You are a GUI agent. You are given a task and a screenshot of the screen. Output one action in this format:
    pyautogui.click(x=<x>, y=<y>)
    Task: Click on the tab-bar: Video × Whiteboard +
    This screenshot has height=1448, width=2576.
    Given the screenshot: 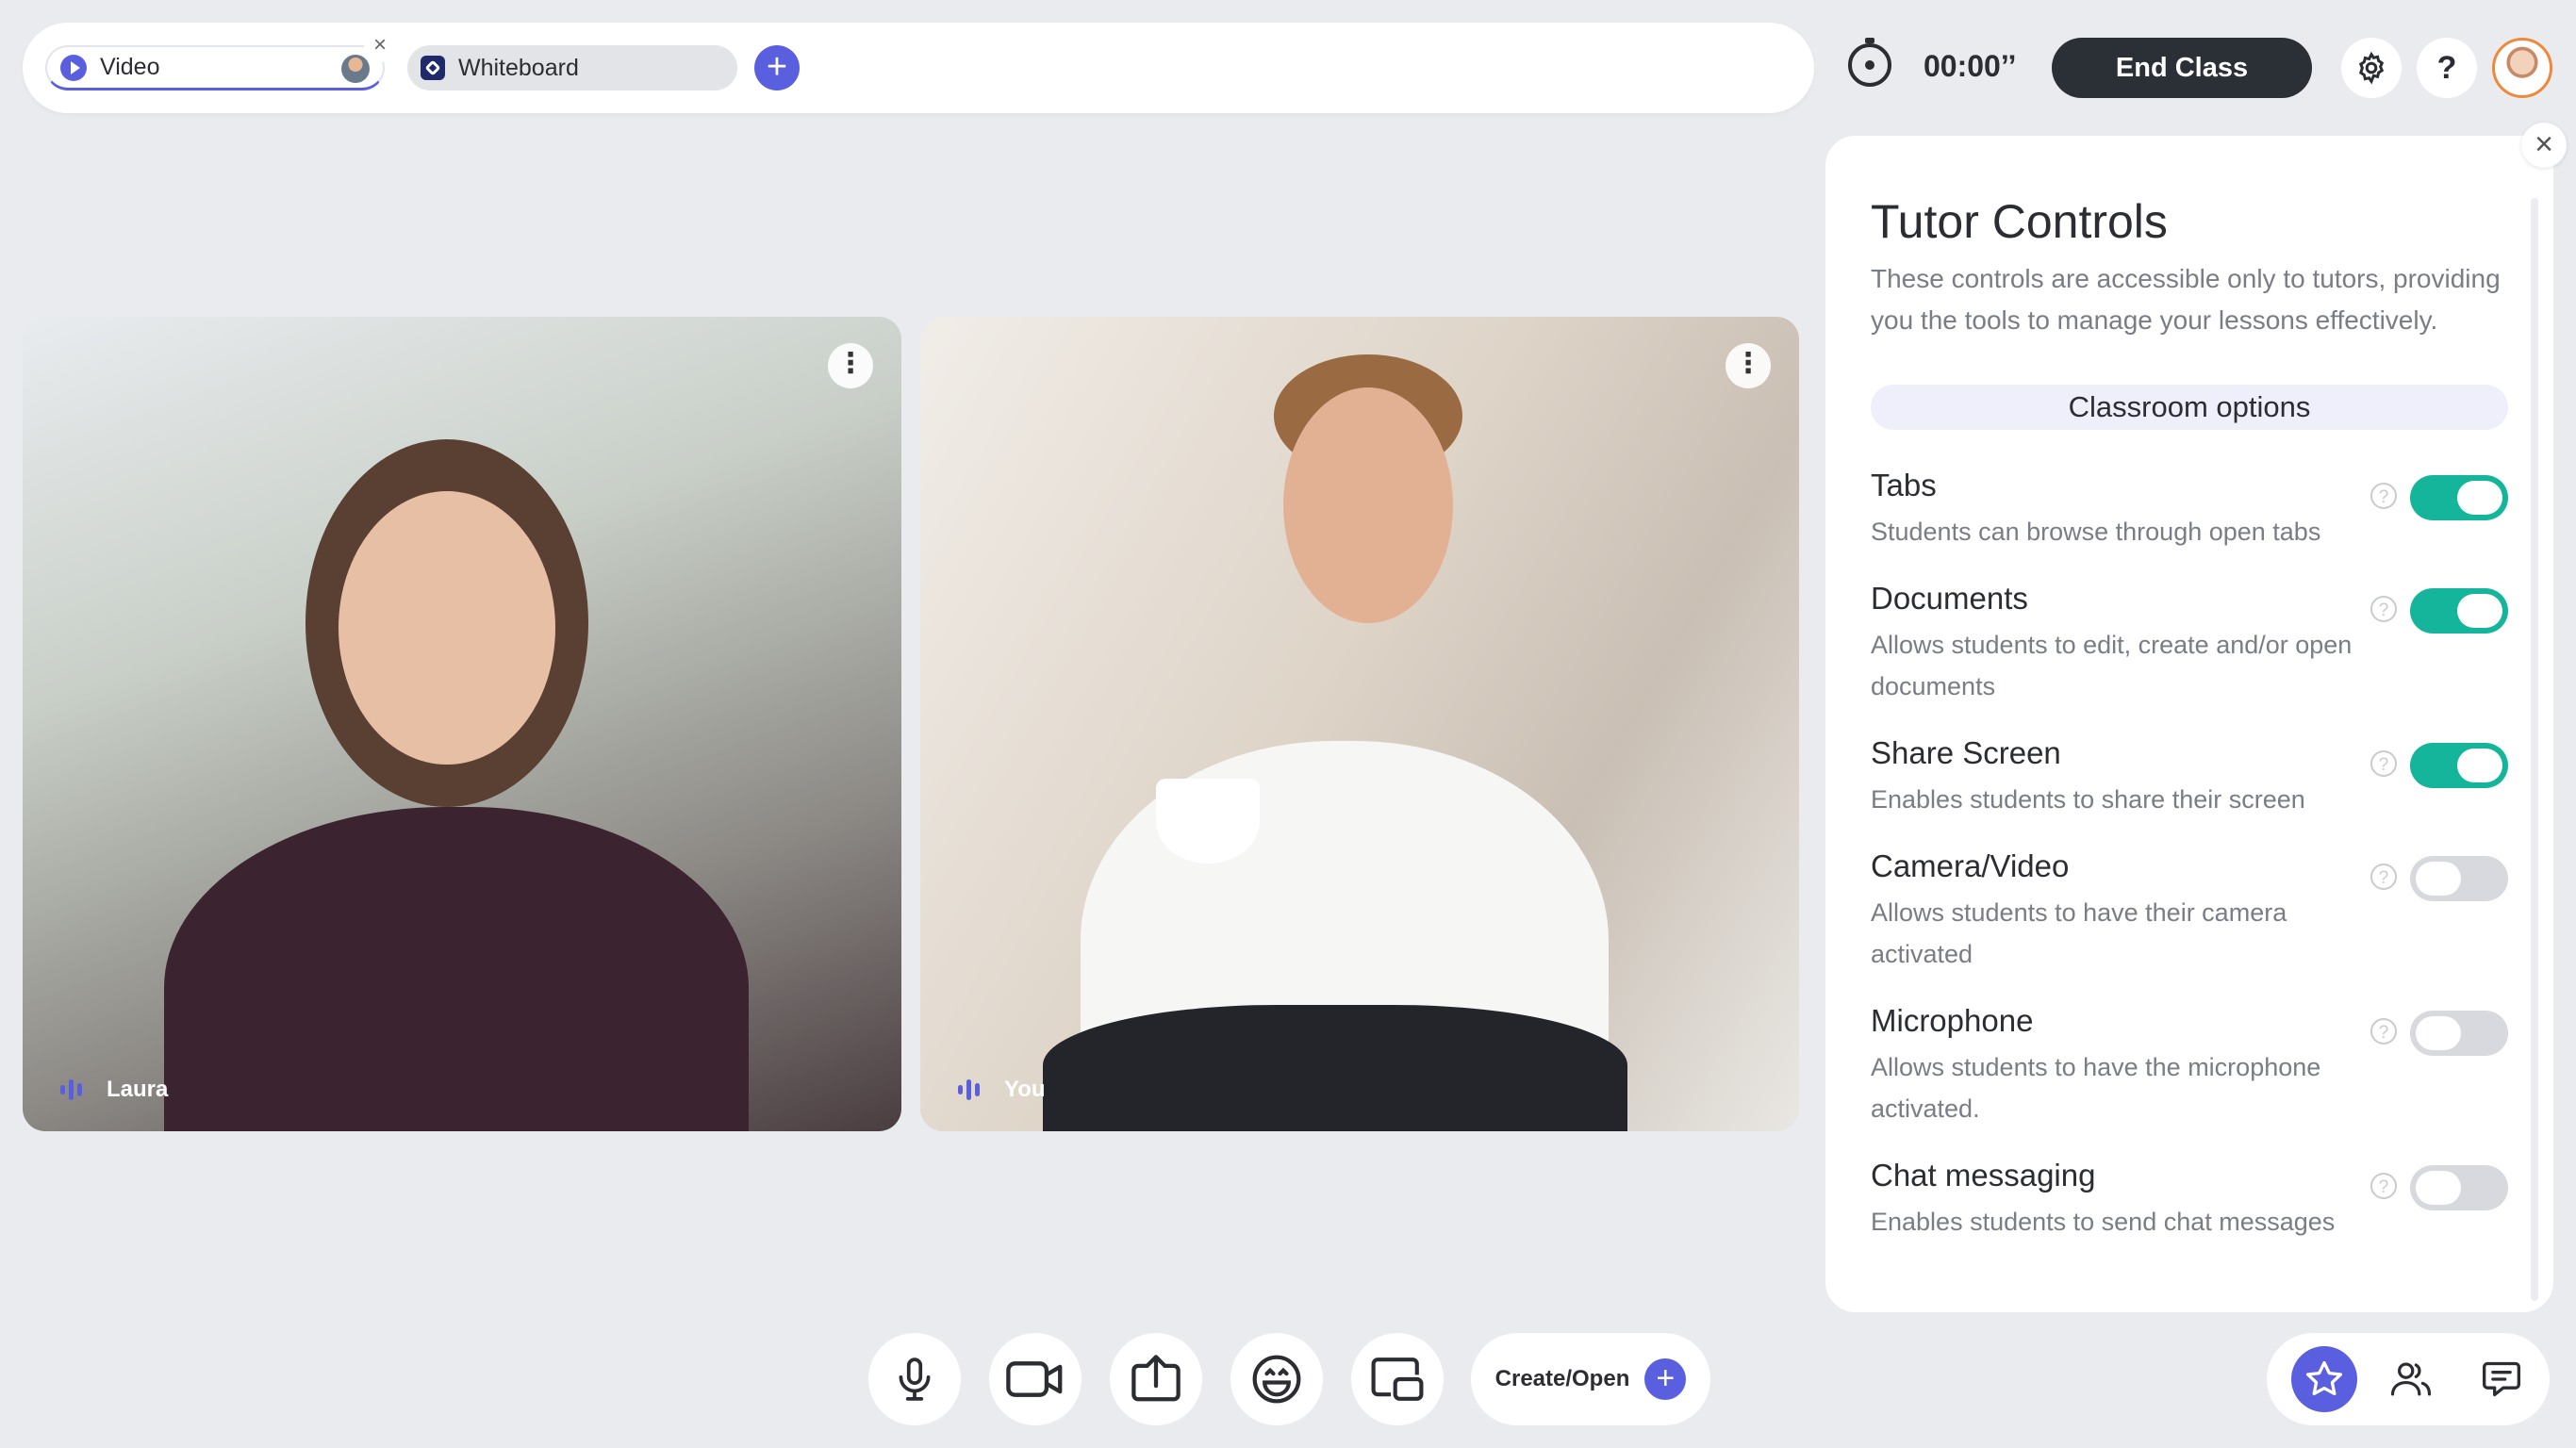 What is the action you would take?
    pyautogui.click(x=918, y=68)
    